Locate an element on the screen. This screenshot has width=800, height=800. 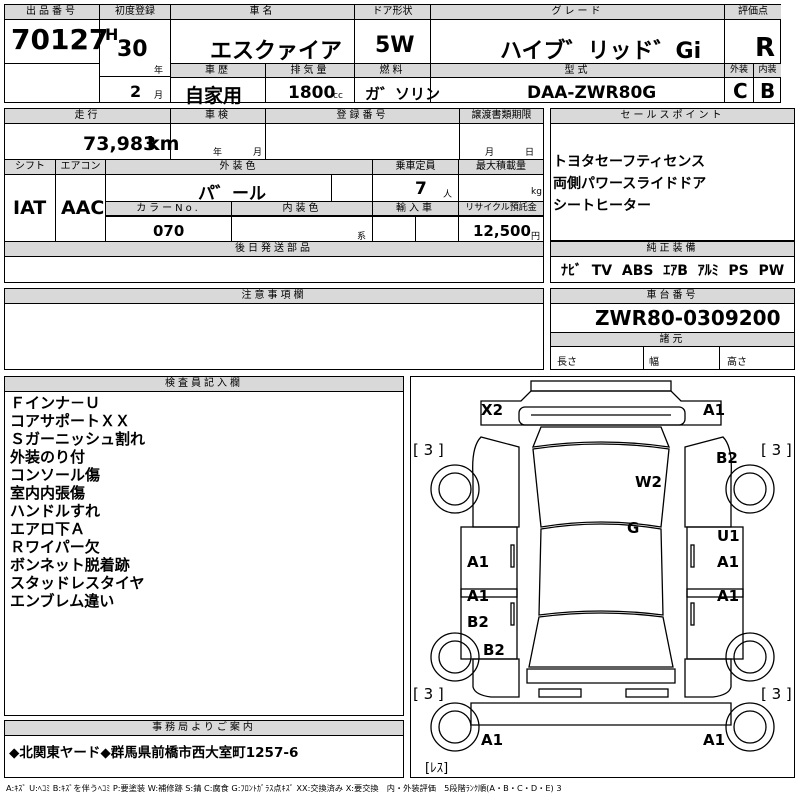
sales-points-list: トヨタセーフティセンス 両側パワースライドドア シートヒーター is located at coordinates (629, 184).